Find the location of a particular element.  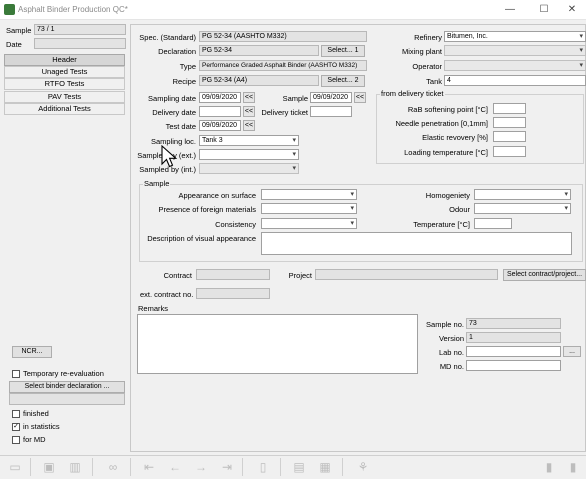

spec-label: Spec. (Standard) is located at coordinates (167, 37).